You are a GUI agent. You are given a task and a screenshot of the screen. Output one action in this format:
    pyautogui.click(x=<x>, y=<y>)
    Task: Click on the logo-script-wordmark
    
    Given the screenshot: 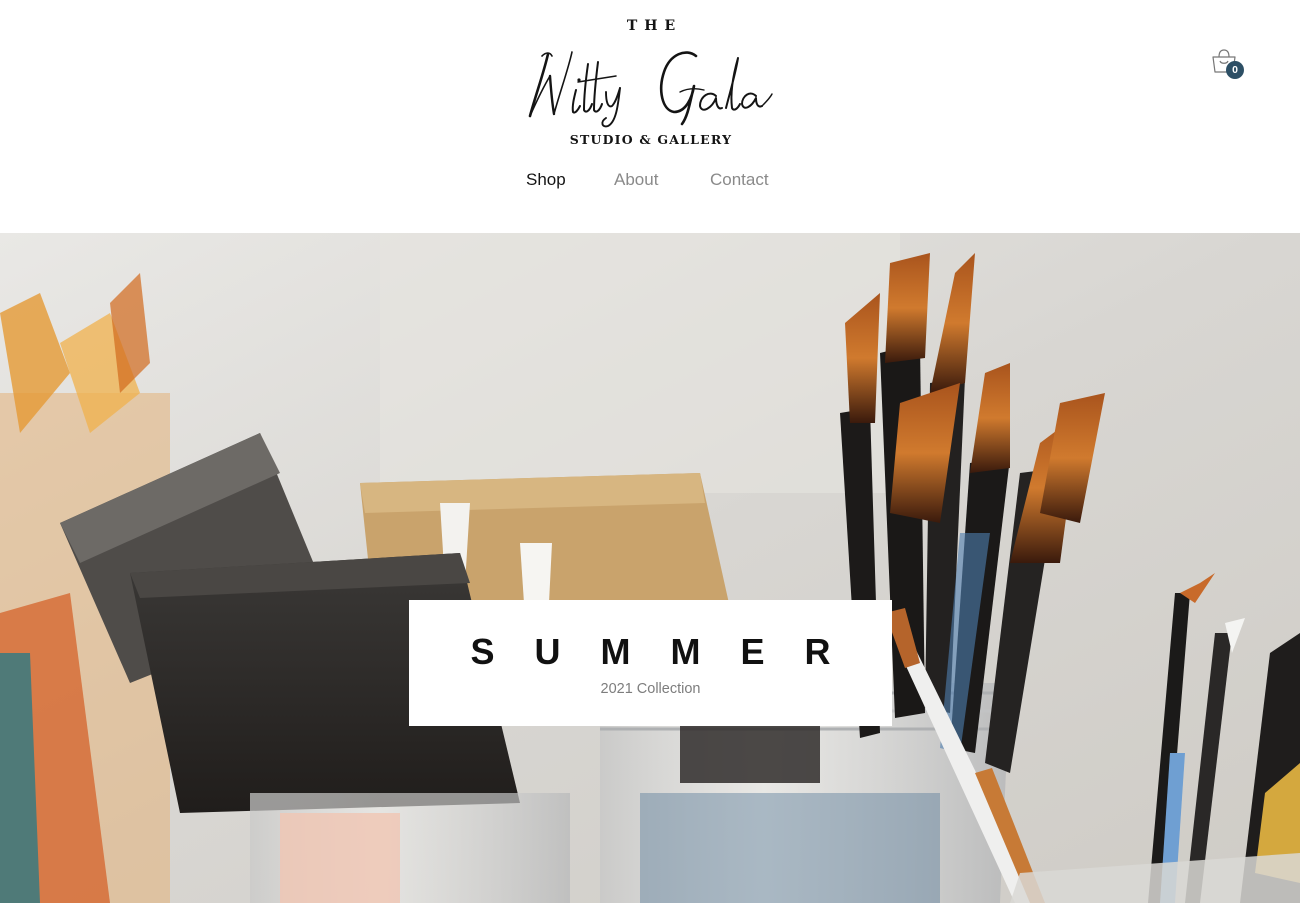 What is the action you would take?
    pyautogui.click(x=650, y=89)
    